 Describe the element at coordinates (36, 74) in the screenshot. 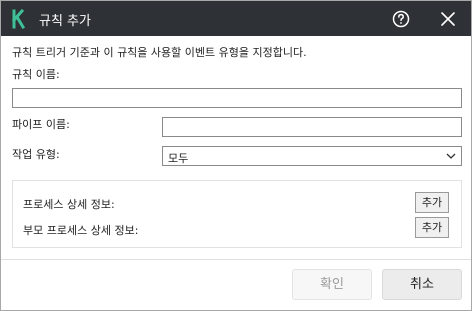

I see `rule-name-label: 규칙 이름:` at that location.